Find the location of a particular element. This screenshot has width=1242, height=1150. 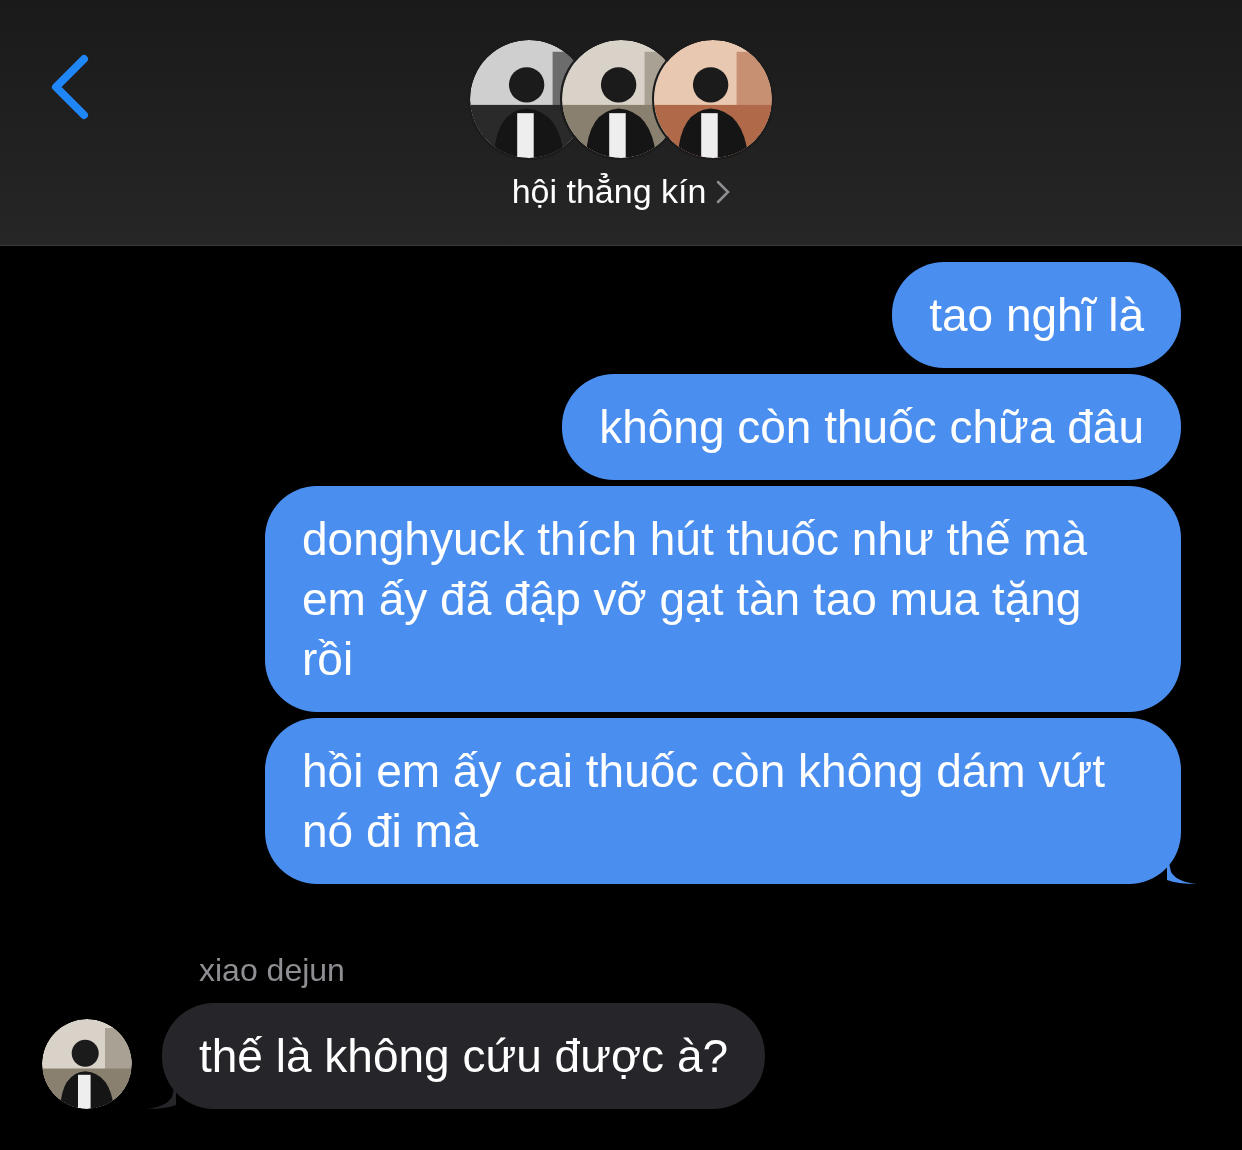

sender-name: xiao dejun is located at coordinates (272, 970).